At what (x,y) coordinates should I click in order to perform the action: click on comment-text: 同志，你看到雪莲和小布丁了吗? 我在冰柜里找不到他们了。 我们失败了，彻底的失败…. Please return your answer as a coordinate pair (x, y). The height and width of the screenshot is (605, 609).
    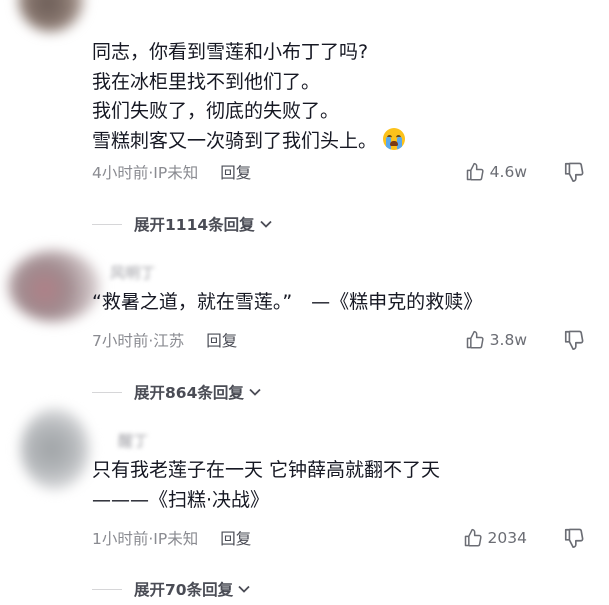
    Looking at the image, I should click on (249, 97).